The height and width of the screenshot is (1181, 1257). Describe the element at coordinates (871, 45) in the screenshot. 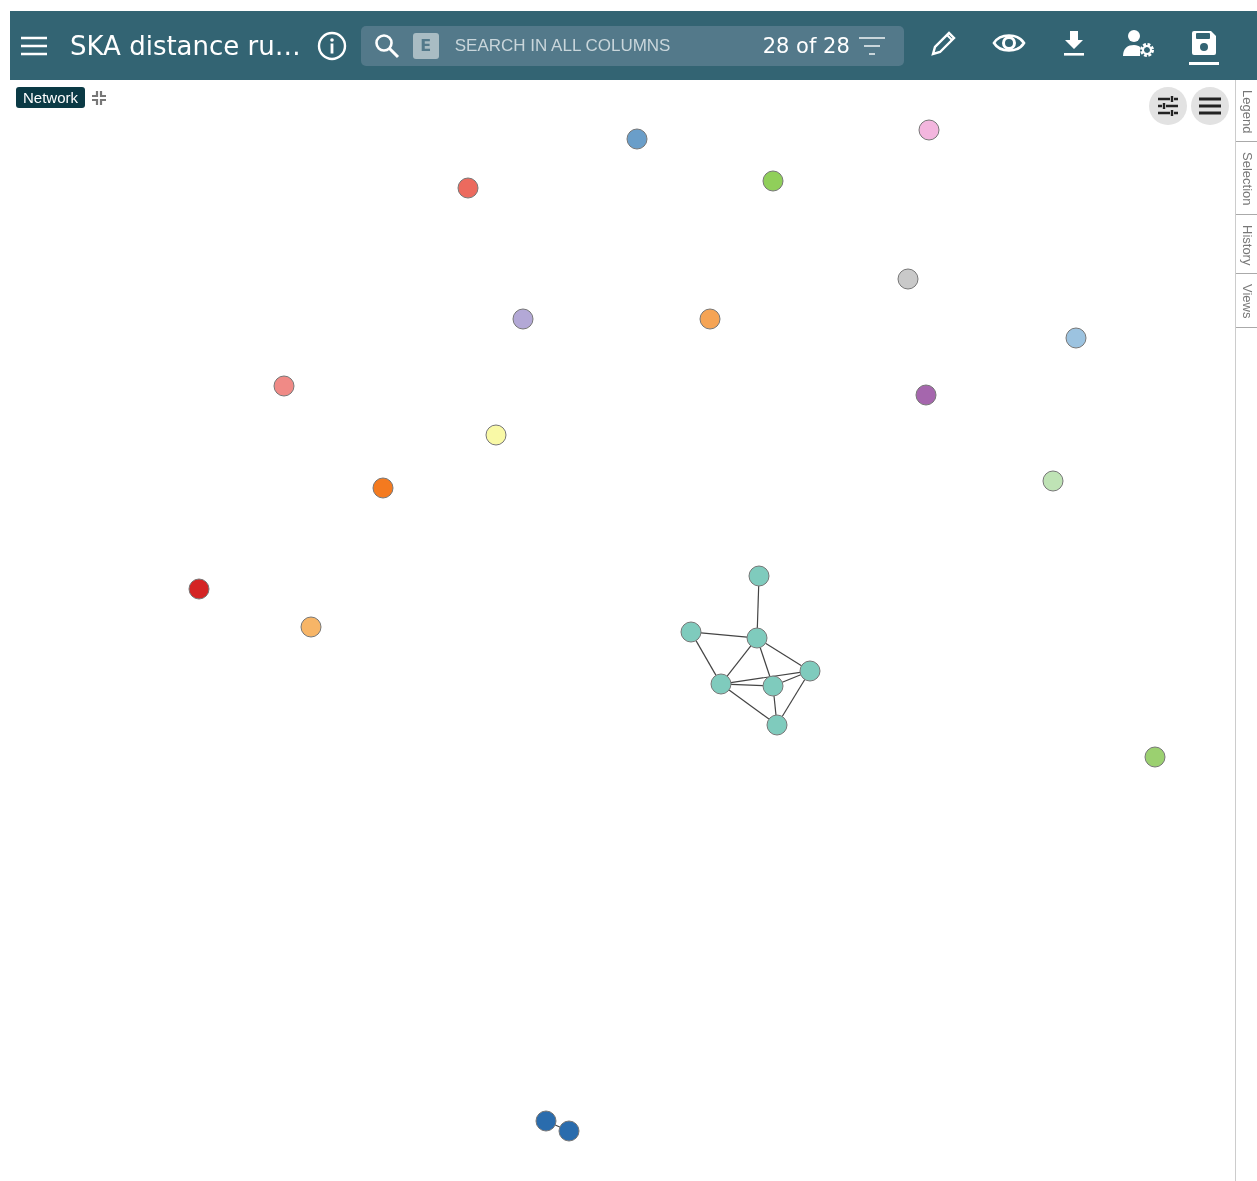

I see `filter-icon` at that location.